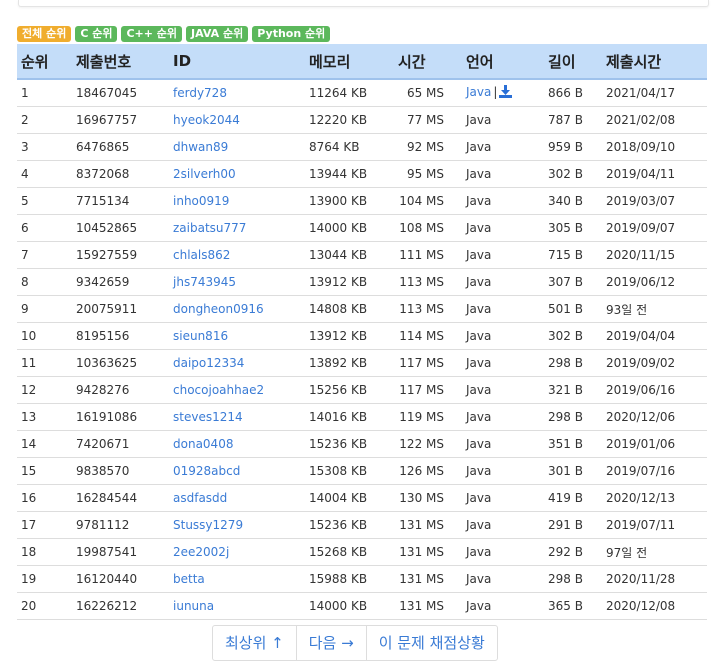  Describe the element at coordinates (237, 498) in the screenshot. I see `user-id-cell: asdfasdd` at that location.